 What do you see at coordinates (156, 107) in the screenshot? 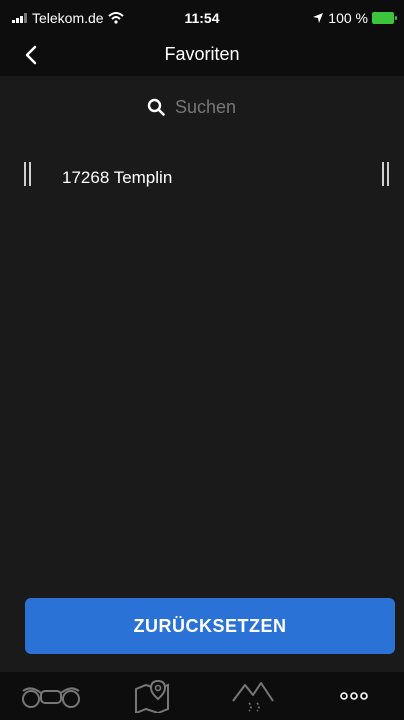
I see `search-icon` at bounding box center [156, 107].